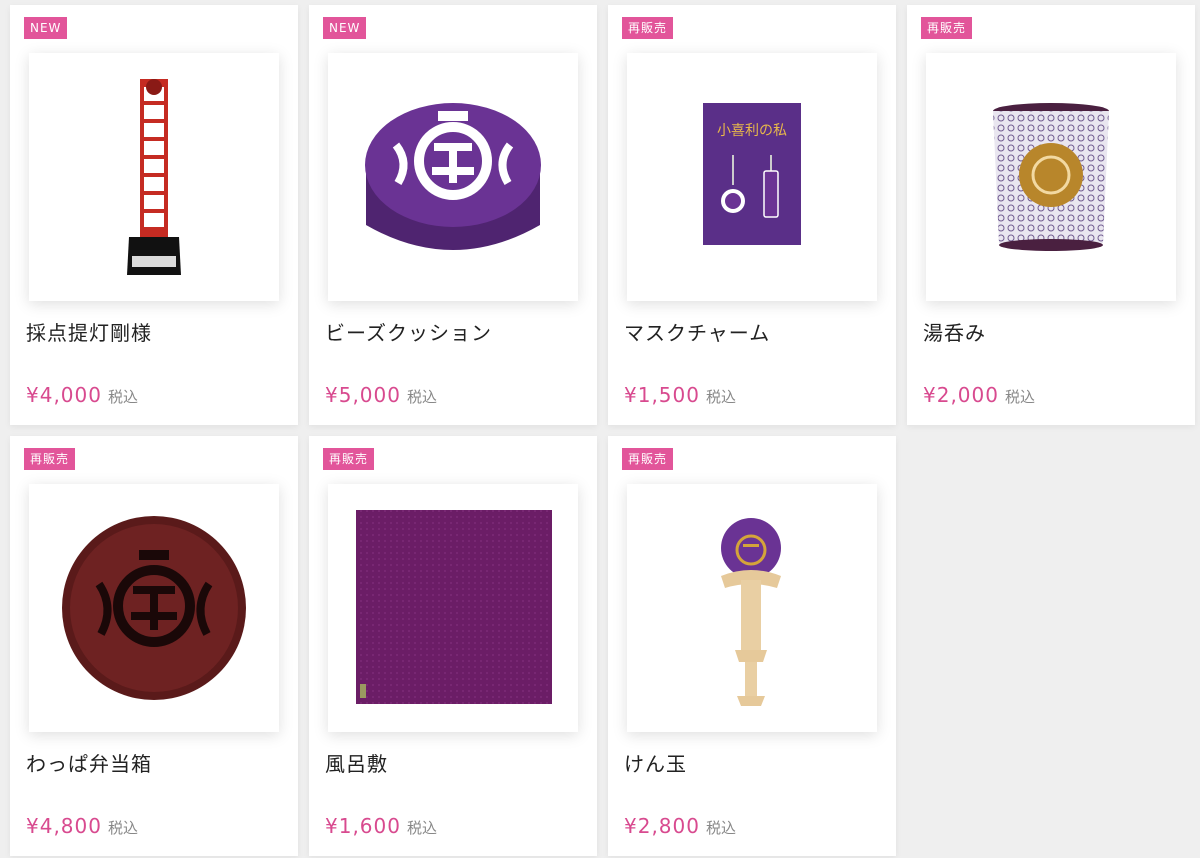  I want to click on product-image-kendama, so click(752, 608).